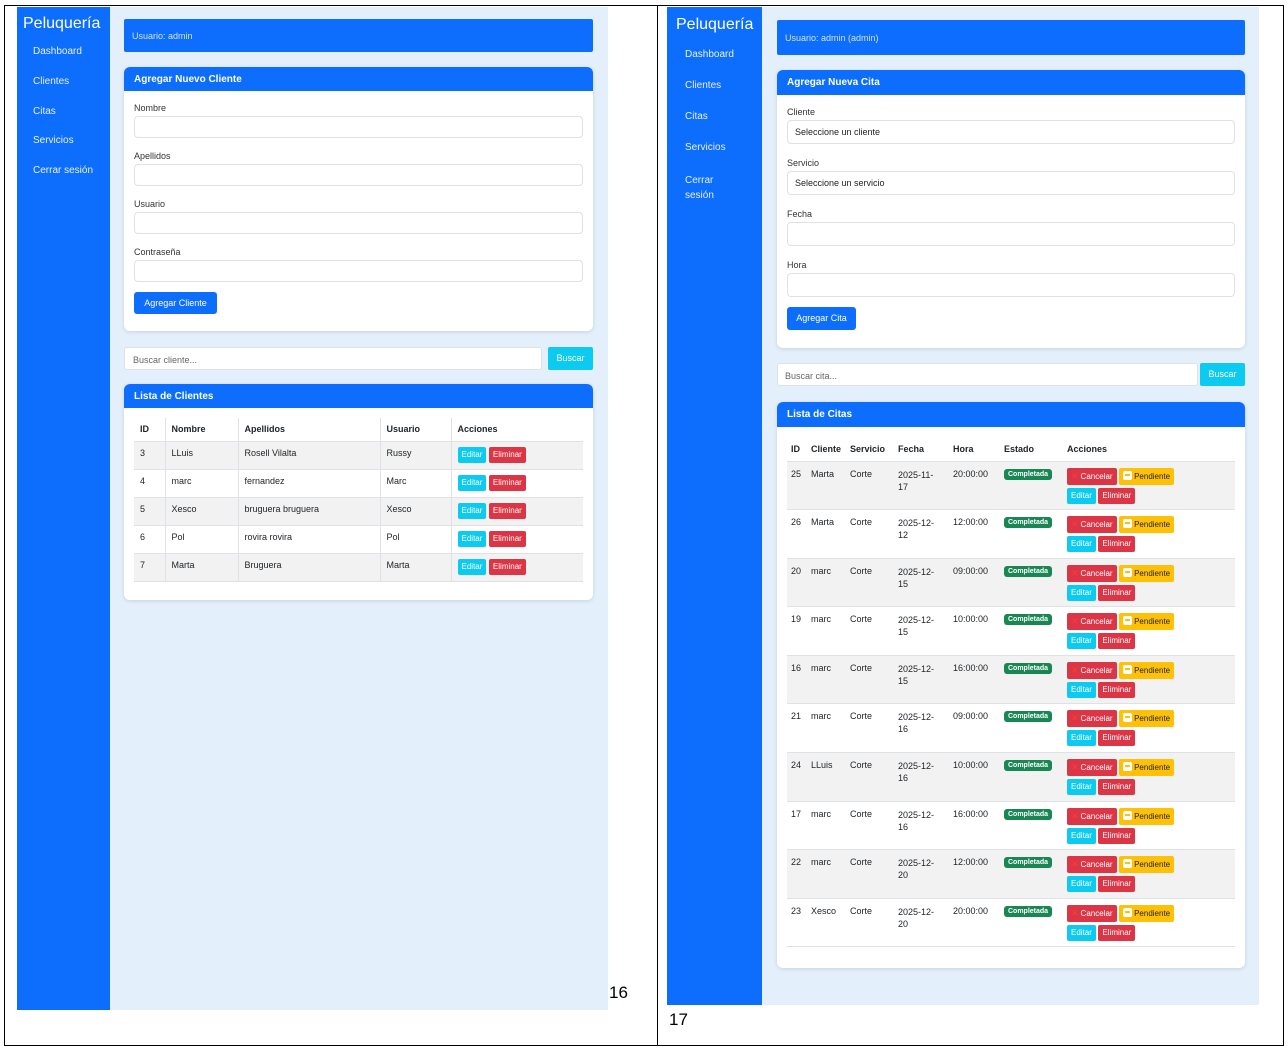  What do you see at coordinates (416, 511) in the screenshot?
I see `cell-usuario: Xesco` at bounding box center [416, 511].